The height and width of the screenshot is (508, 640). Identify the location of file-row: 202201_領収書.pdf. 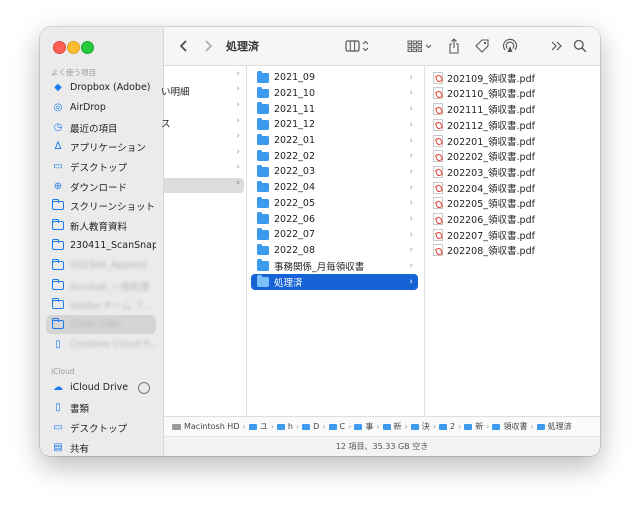
(509, 141).